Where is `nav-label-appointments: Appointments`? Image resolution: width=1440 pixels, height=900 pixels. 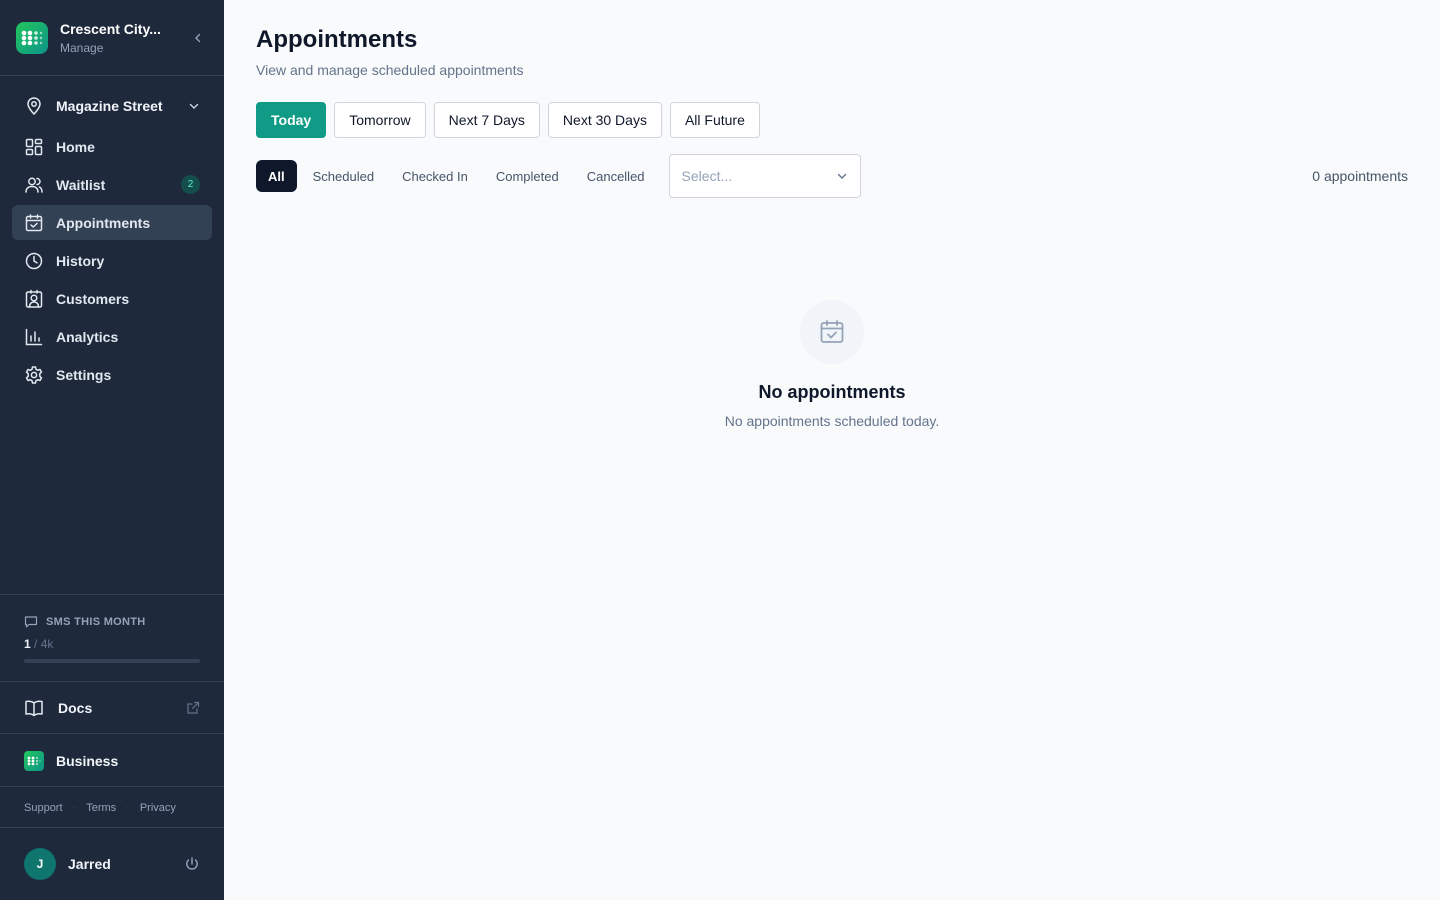 nav-label-appointments: Appointments is located at coordinates (103, 222).